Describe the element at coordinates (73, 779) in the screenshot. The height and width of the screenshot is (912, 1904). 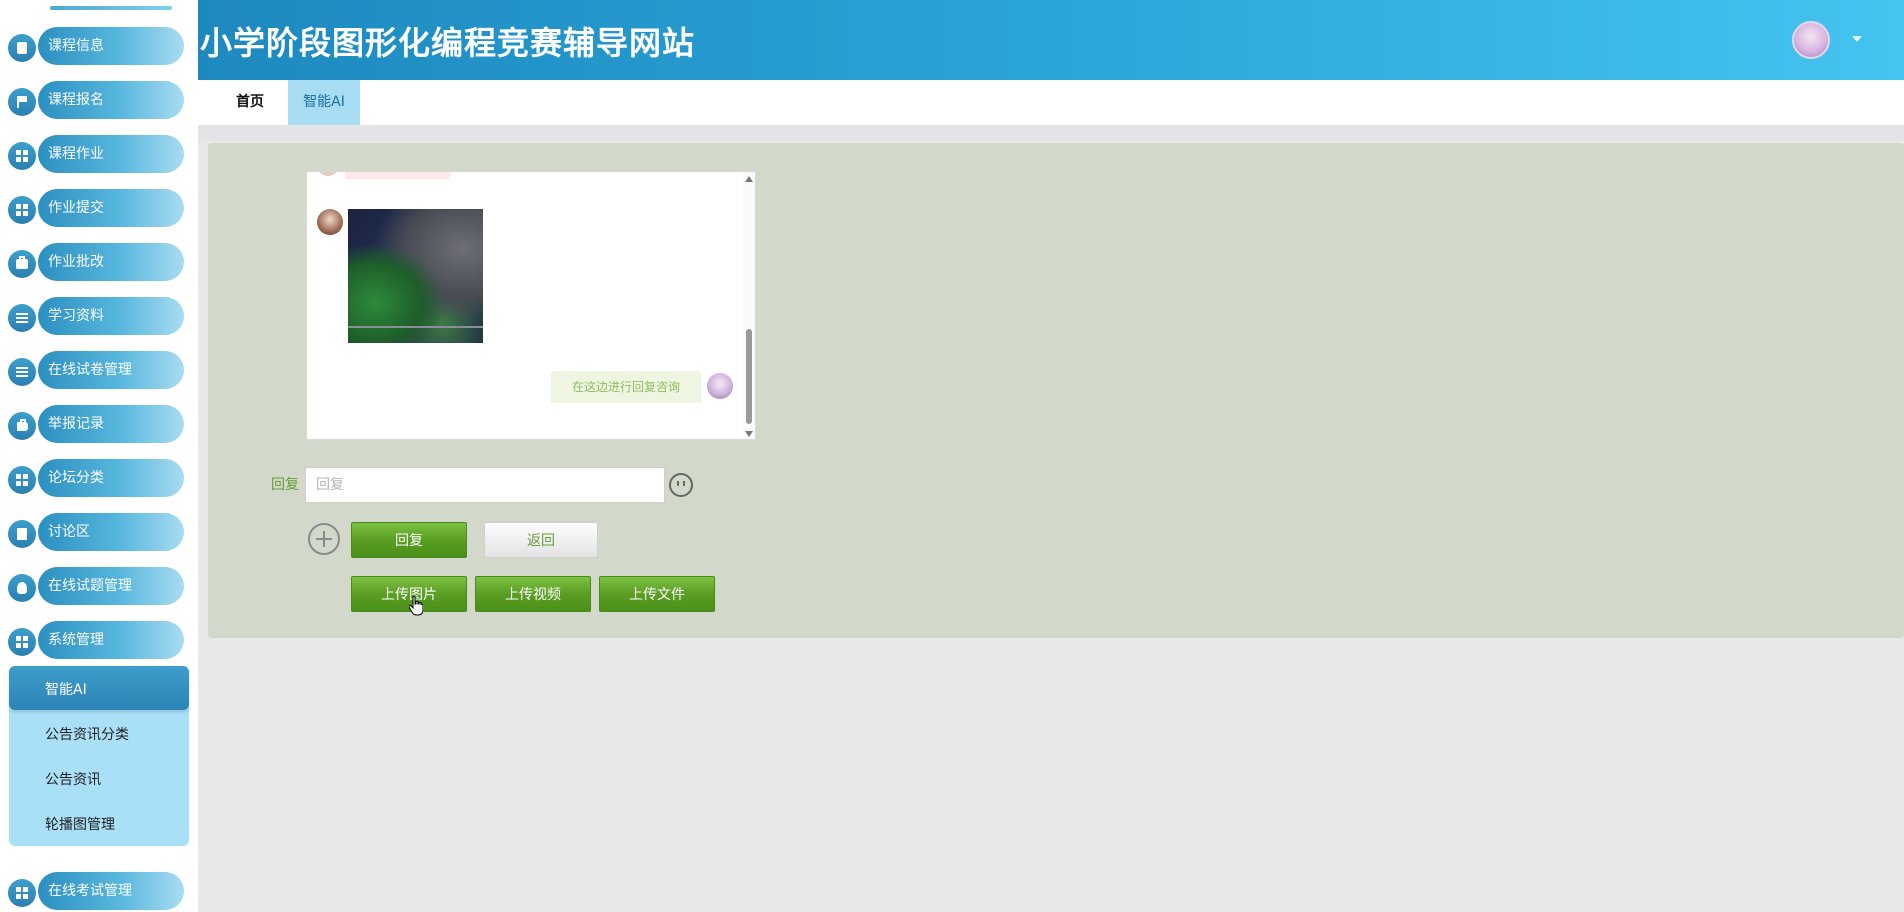
I see `submenu-item-notices: 公告资讯` at that location.